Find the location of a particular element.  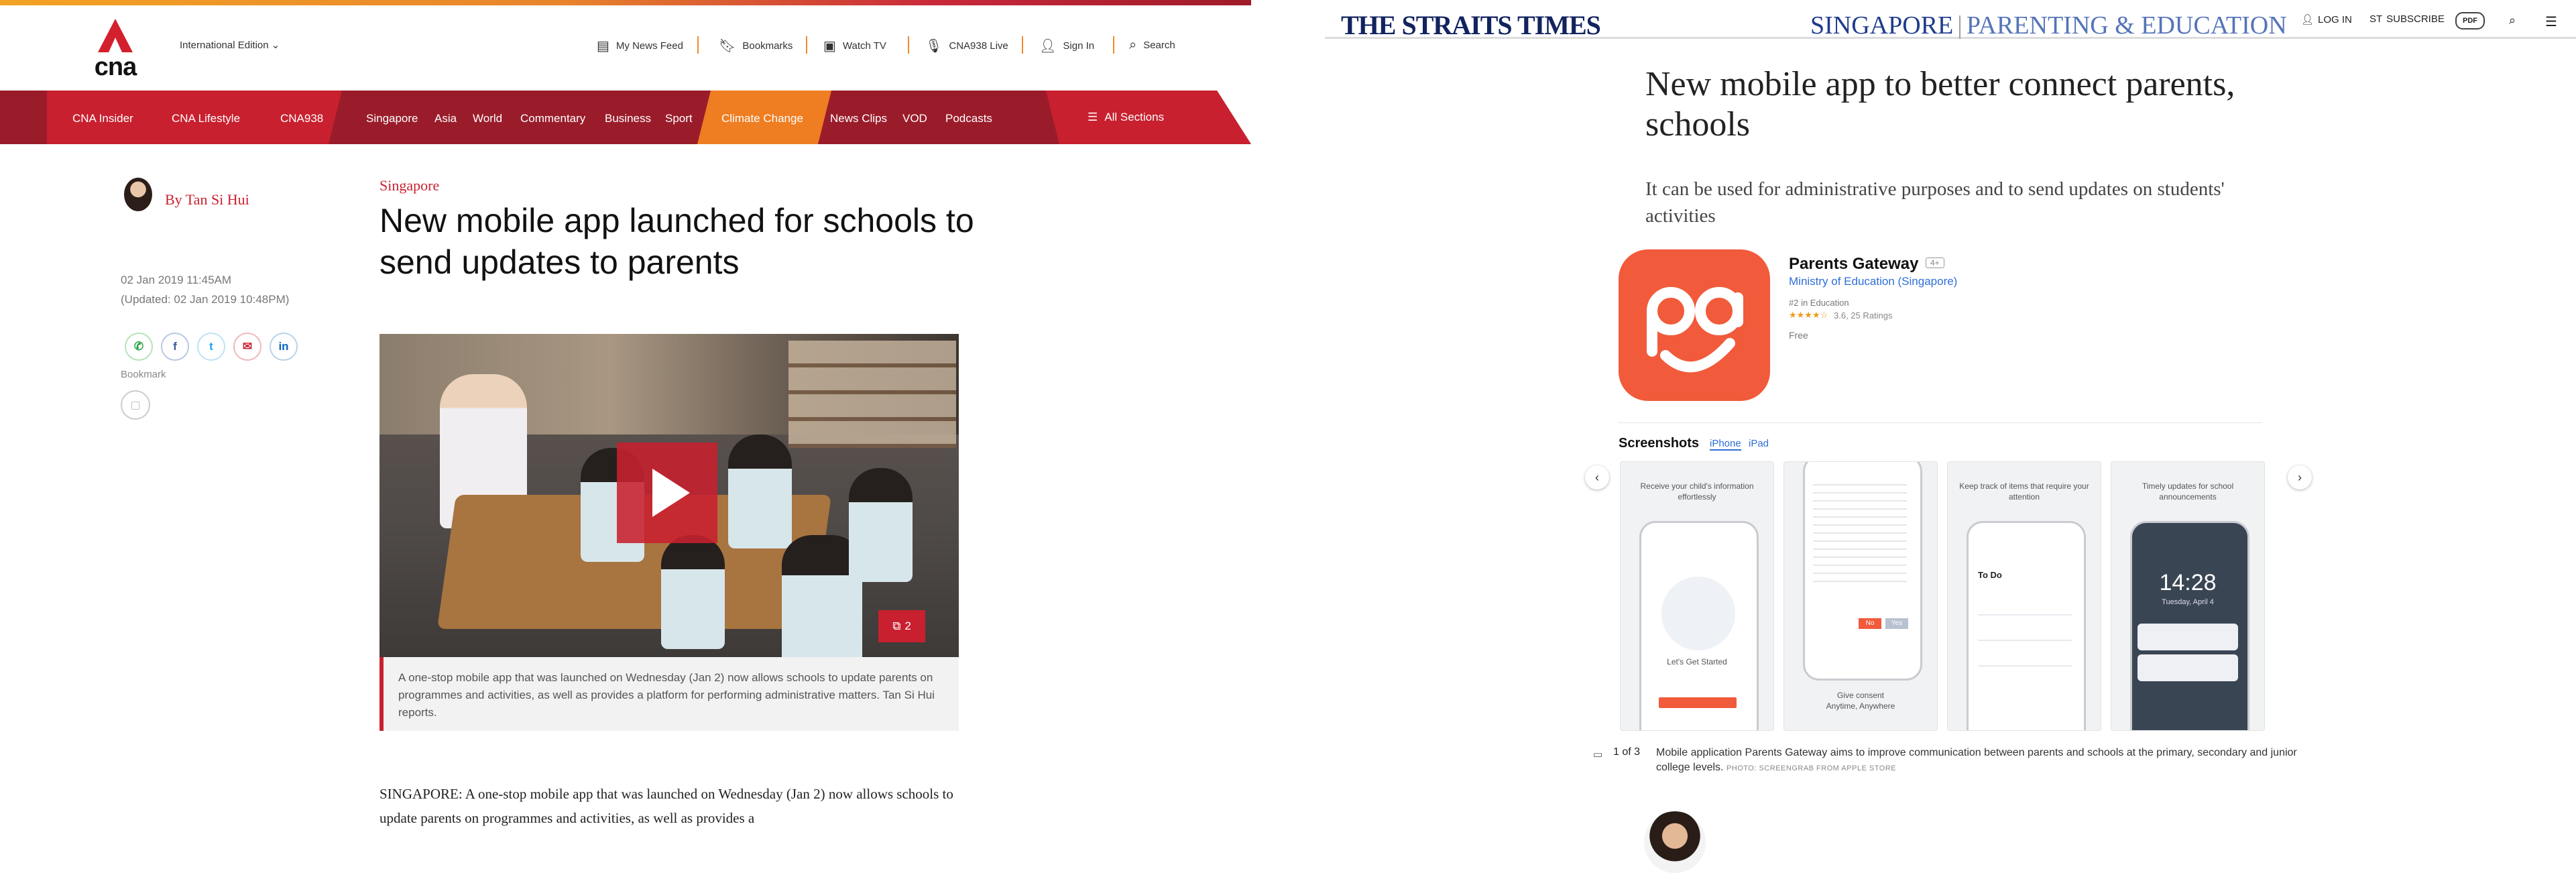

carousel-next-button: › is located at coordinates (2300, 477).